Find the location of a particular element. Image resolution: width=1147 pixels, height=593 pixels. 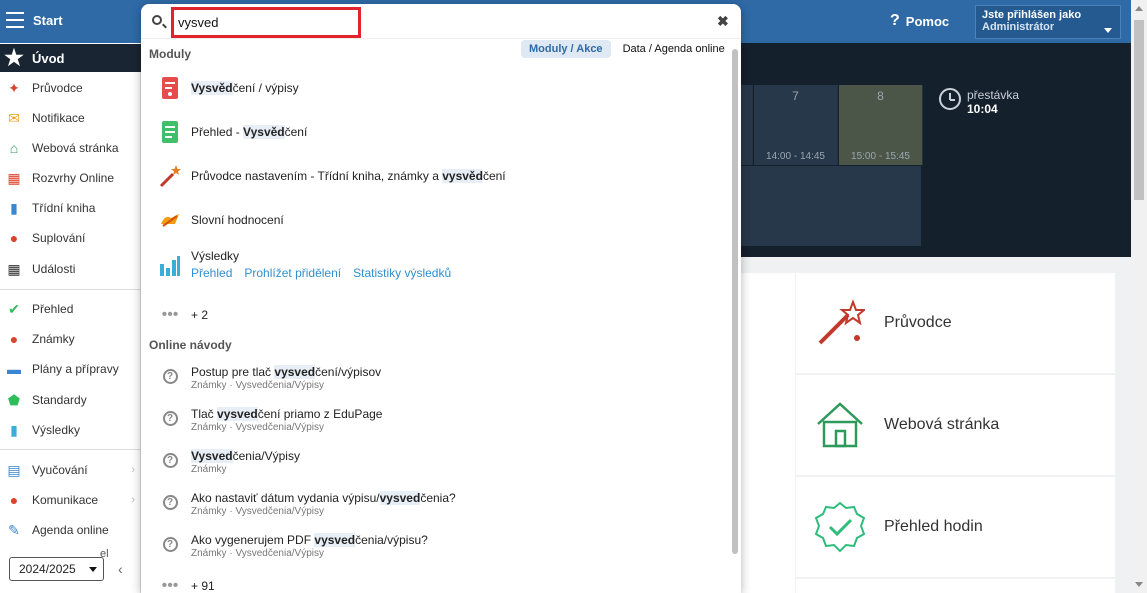

school-year-select: 2024/2025 is located at coordinates (56, 569).